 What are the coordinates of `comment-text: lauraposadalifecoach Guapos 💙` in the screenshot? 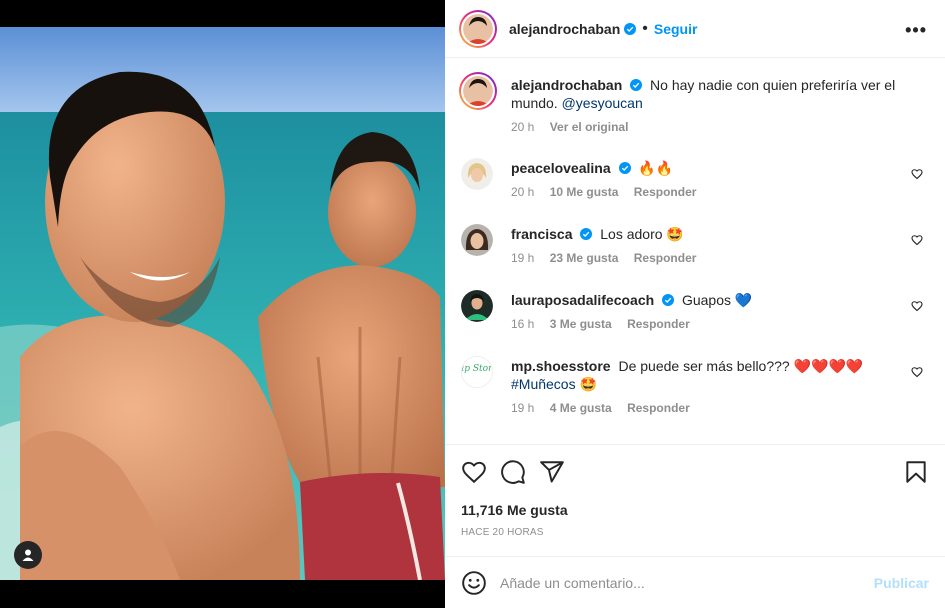 It's located at (703, 300).